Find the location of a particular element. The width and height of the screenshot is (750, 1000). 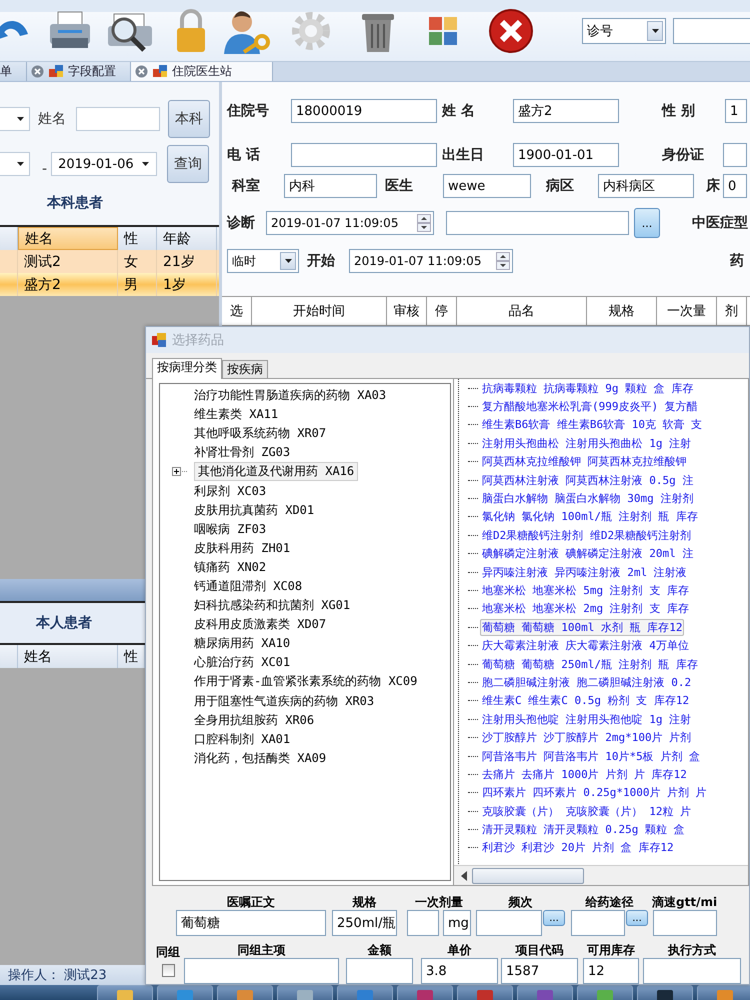

tree-item: 镇痛药 XN02 is located at coordinates (230, 567).